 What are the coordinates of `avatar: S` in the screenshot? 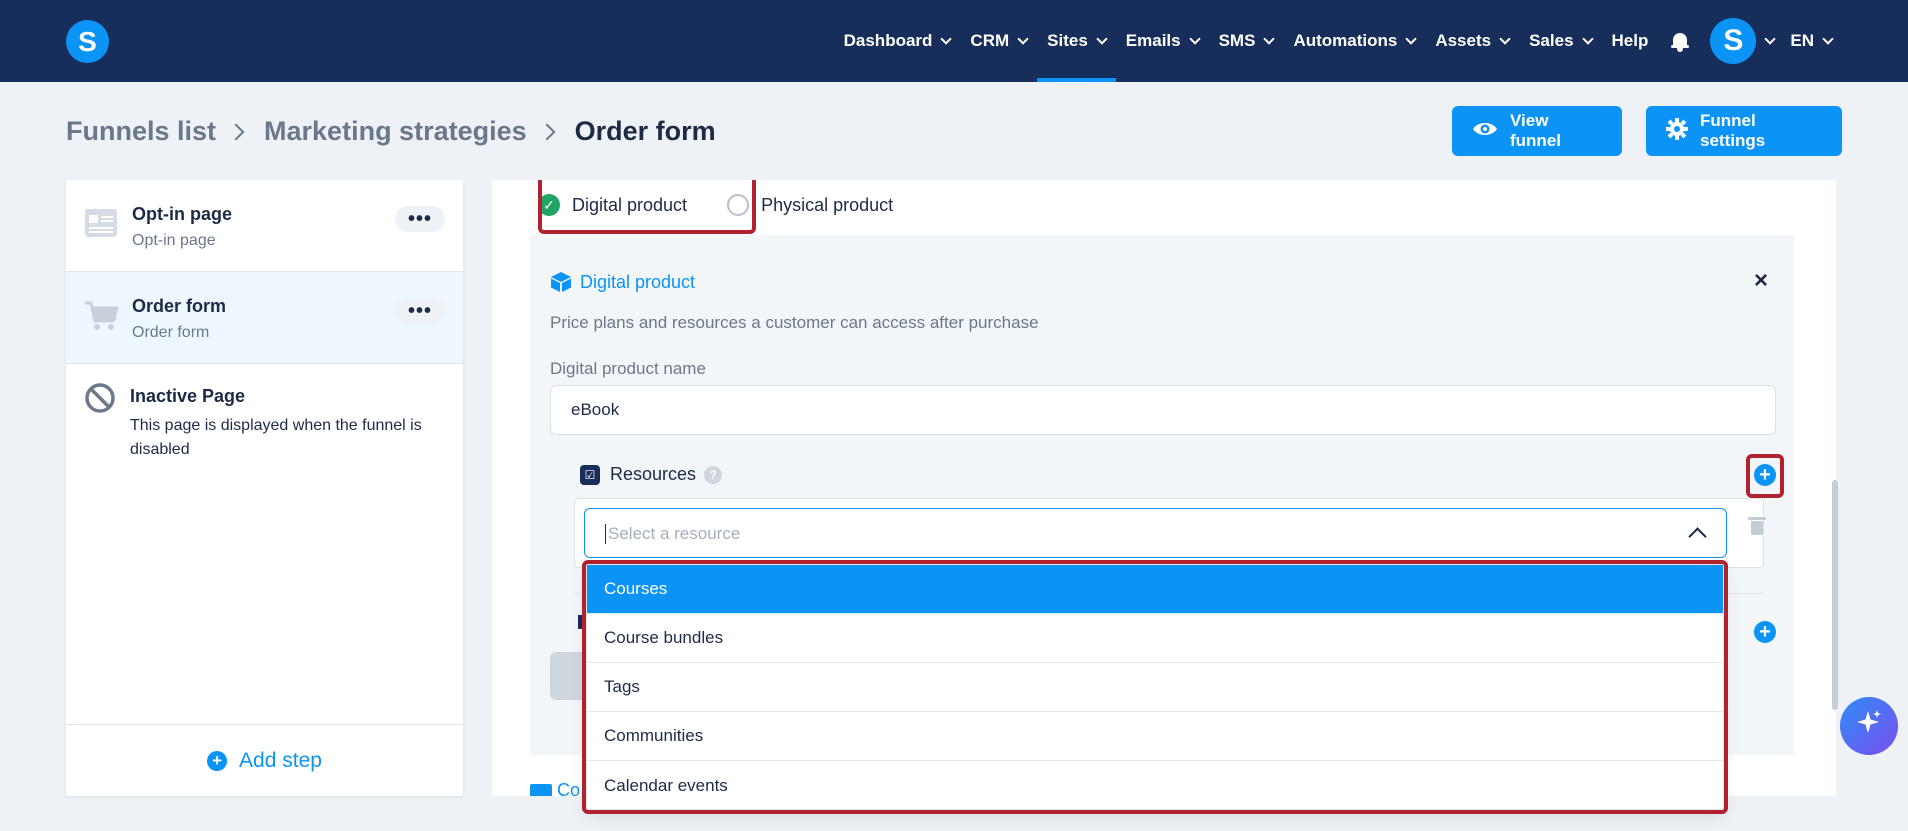 It's located at (1733, 41).